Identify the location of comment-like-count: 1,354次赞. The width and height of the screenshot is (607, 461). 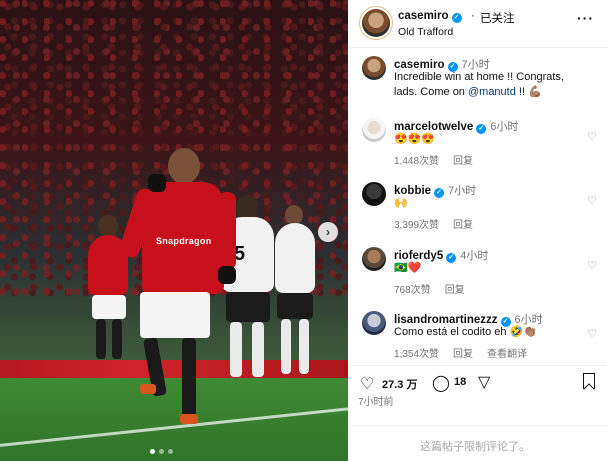
(416, 352).